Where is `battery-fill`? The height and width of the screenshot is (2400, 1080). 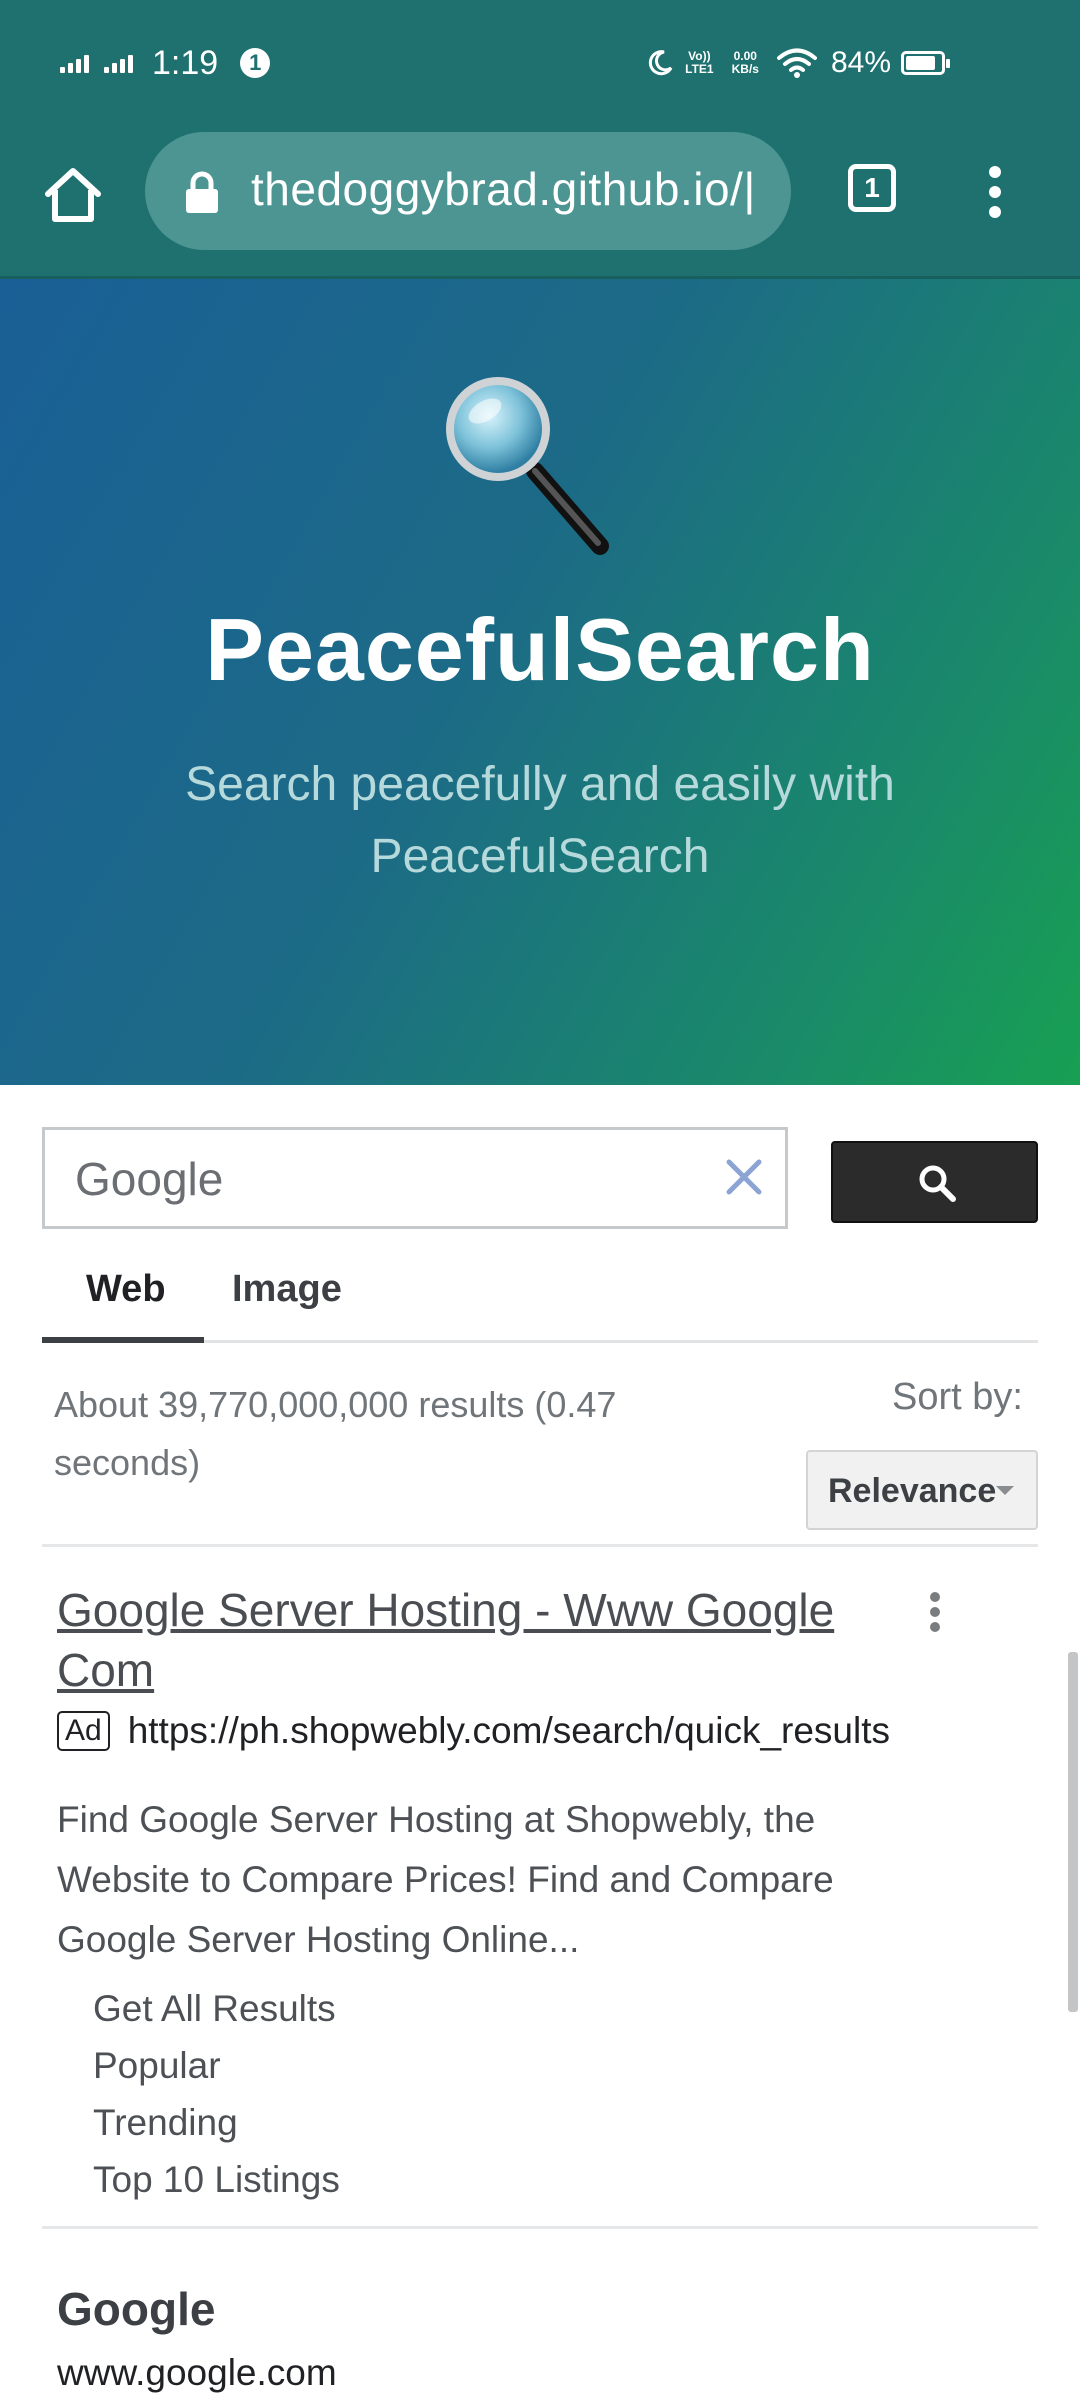
battery-fill is located at coordinates (920, 63).